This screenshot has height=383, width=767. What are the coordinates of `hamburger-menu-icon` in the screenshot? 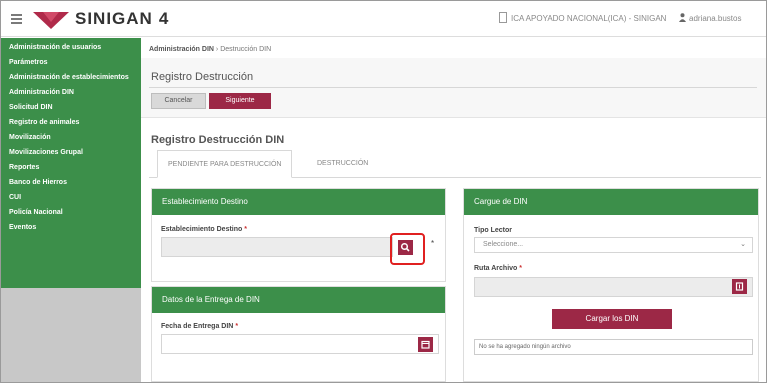 It's located at (16, 19).